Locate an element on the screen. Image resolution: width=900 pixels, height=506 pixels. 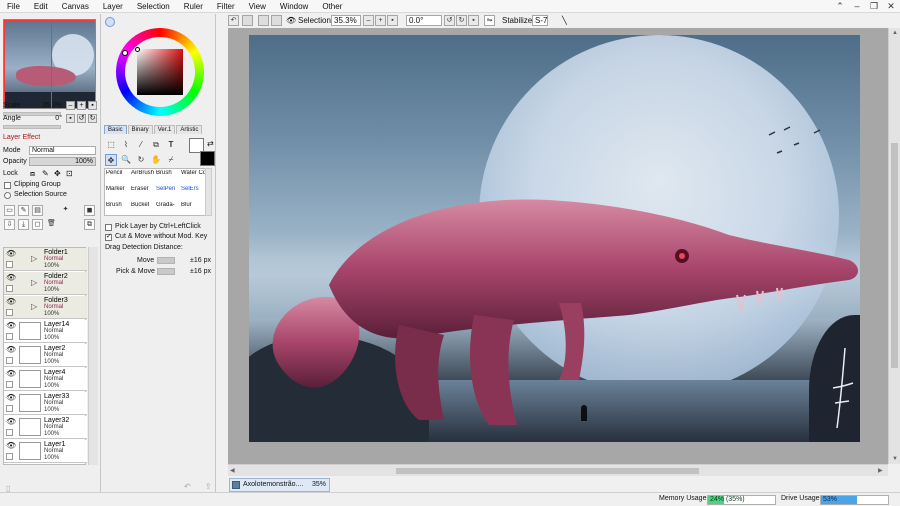
menu-other: Other is located at coordinates (332, 6).